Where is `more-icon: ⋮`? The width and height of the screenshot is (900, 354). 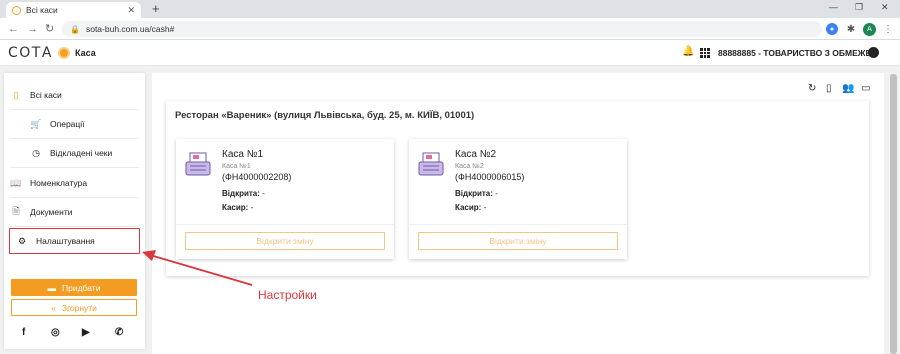
more-icon: ⋮ is located at coordinates (888, 29).